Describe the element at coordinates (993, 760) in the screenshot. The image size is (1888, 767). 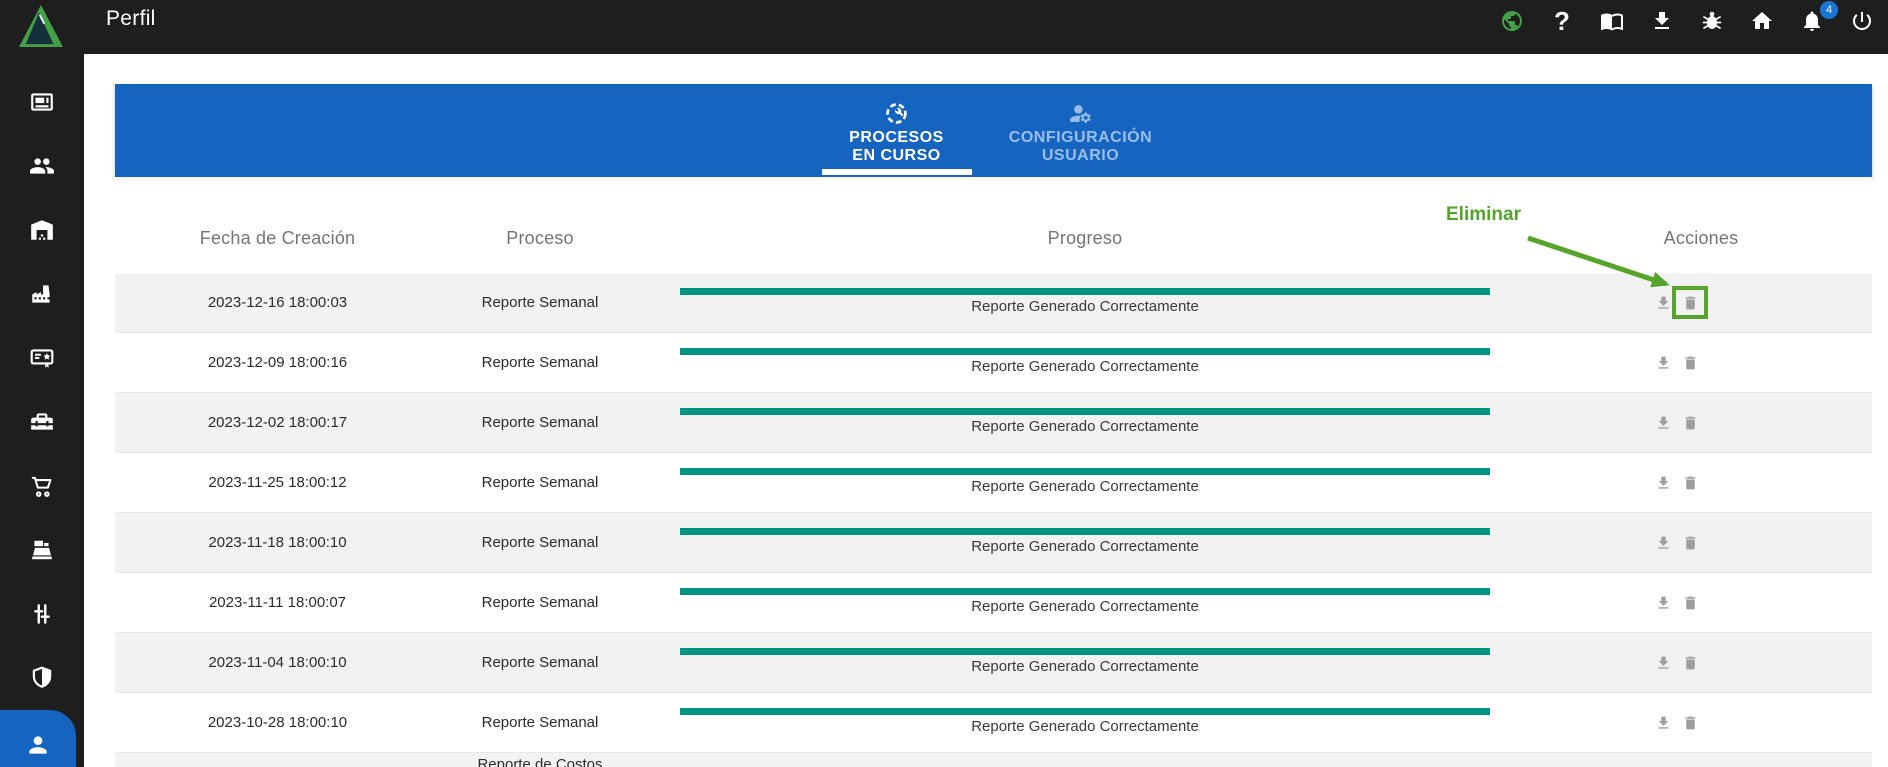
I see `table-row: Reporte de Costos` at that location.